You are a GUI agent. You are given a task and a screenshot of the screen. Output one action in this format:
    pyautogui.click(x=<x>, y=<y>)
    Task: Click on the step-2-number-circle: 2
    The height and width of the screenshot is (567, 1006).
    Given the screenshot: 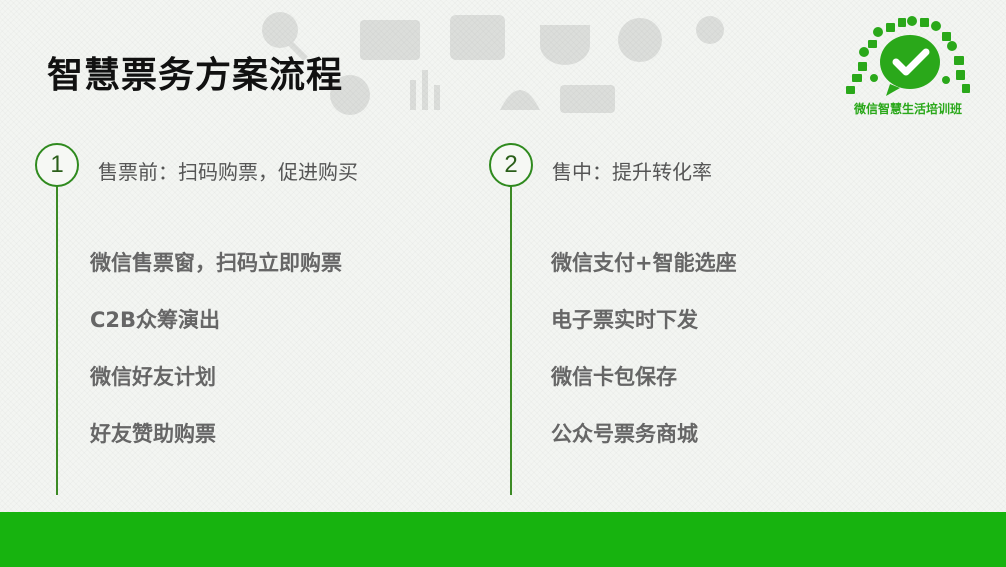 What is the action you would take?
    pyautogui.click(x=511, y=165)
    